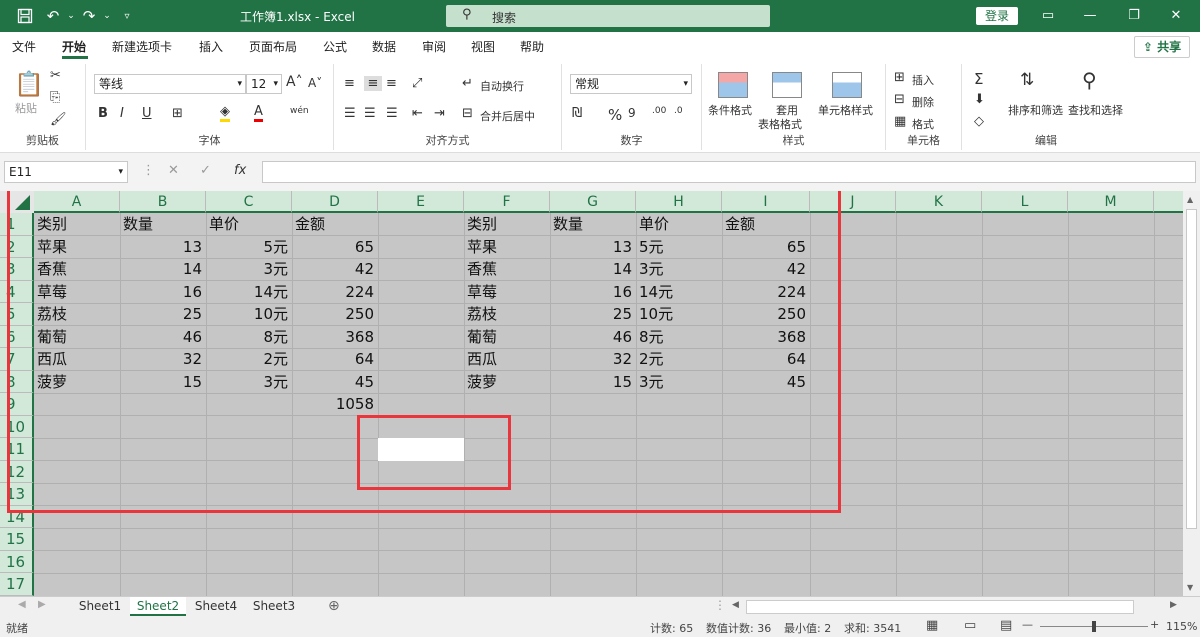  I want to click on cell-styles-icon, so click(847, 85).